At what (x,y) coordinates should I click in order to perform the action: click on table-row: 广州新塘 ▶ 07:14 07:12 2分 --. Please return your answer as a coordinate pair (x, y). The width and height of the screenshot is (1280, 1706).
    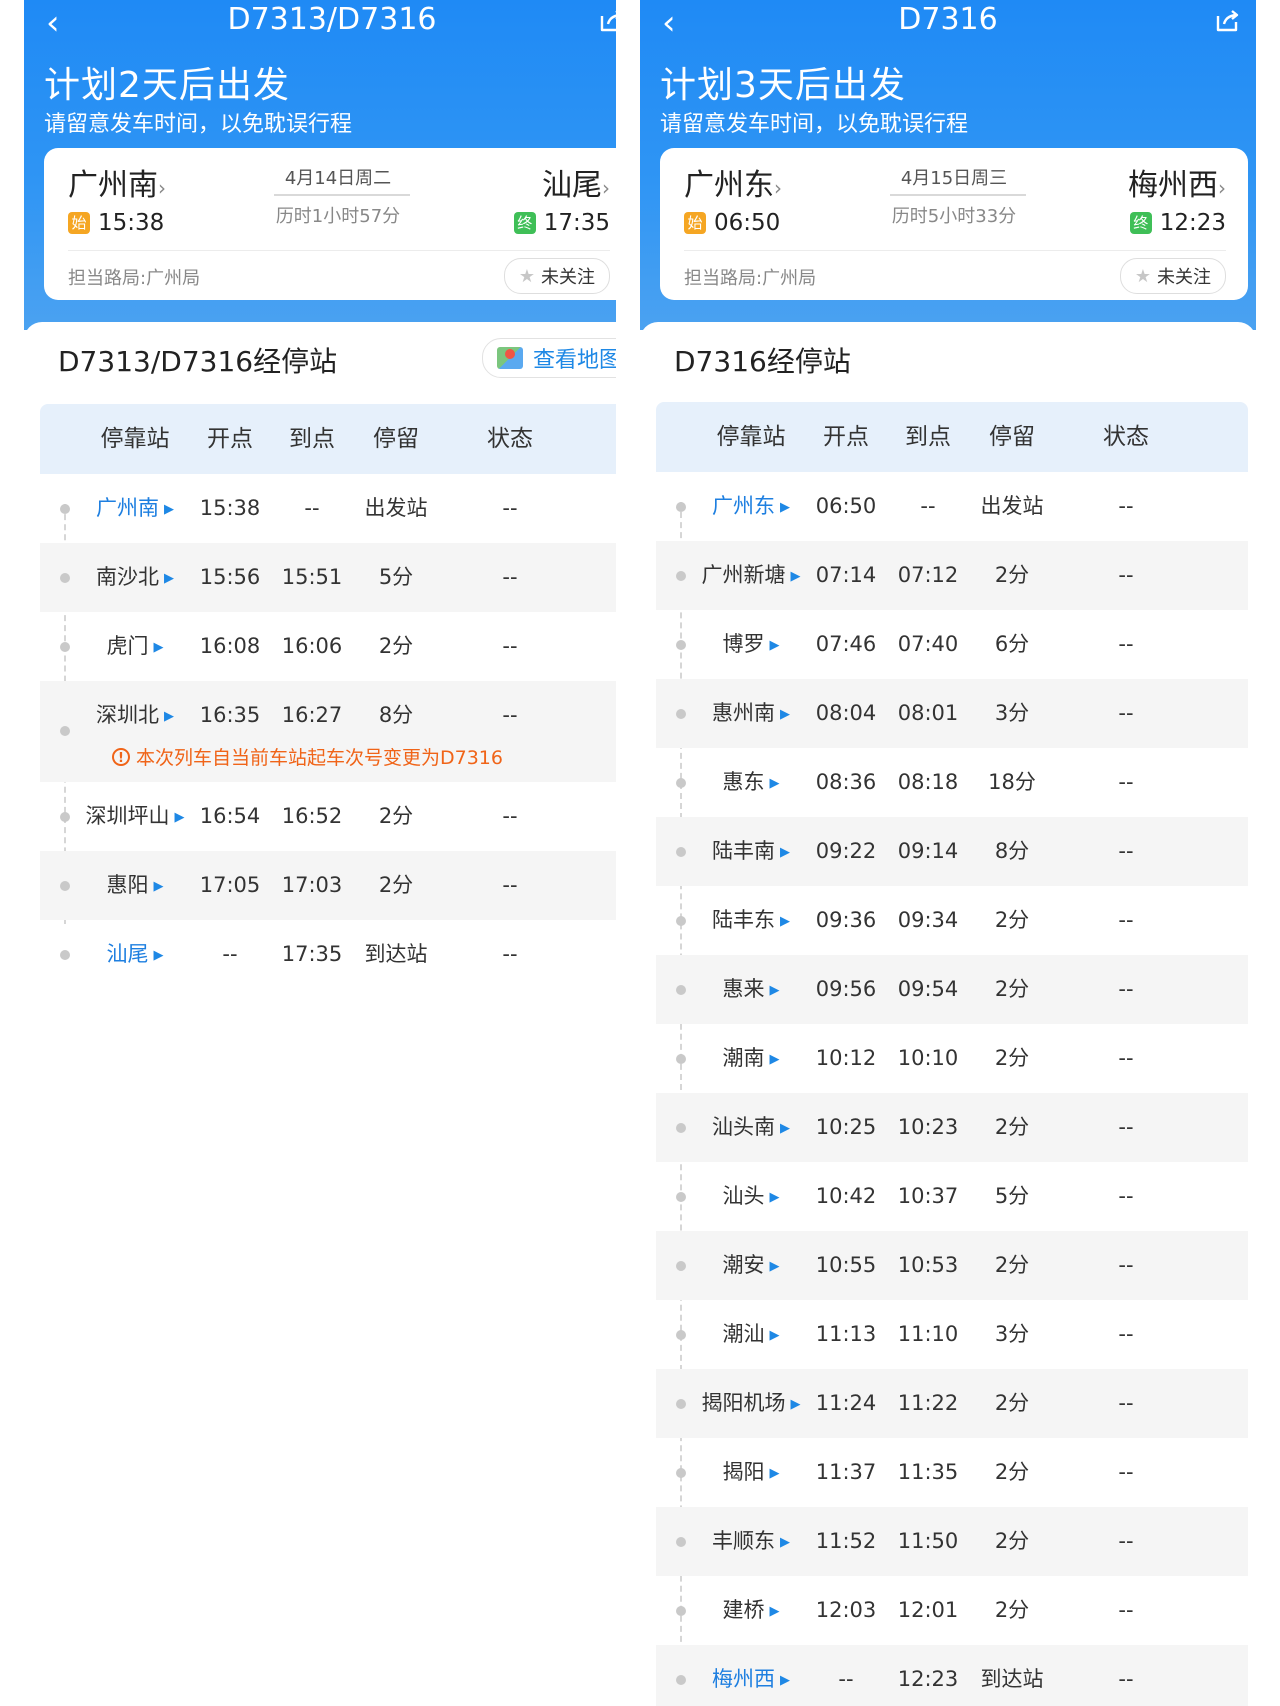
    Looking at the image, I should click on (952, 575).